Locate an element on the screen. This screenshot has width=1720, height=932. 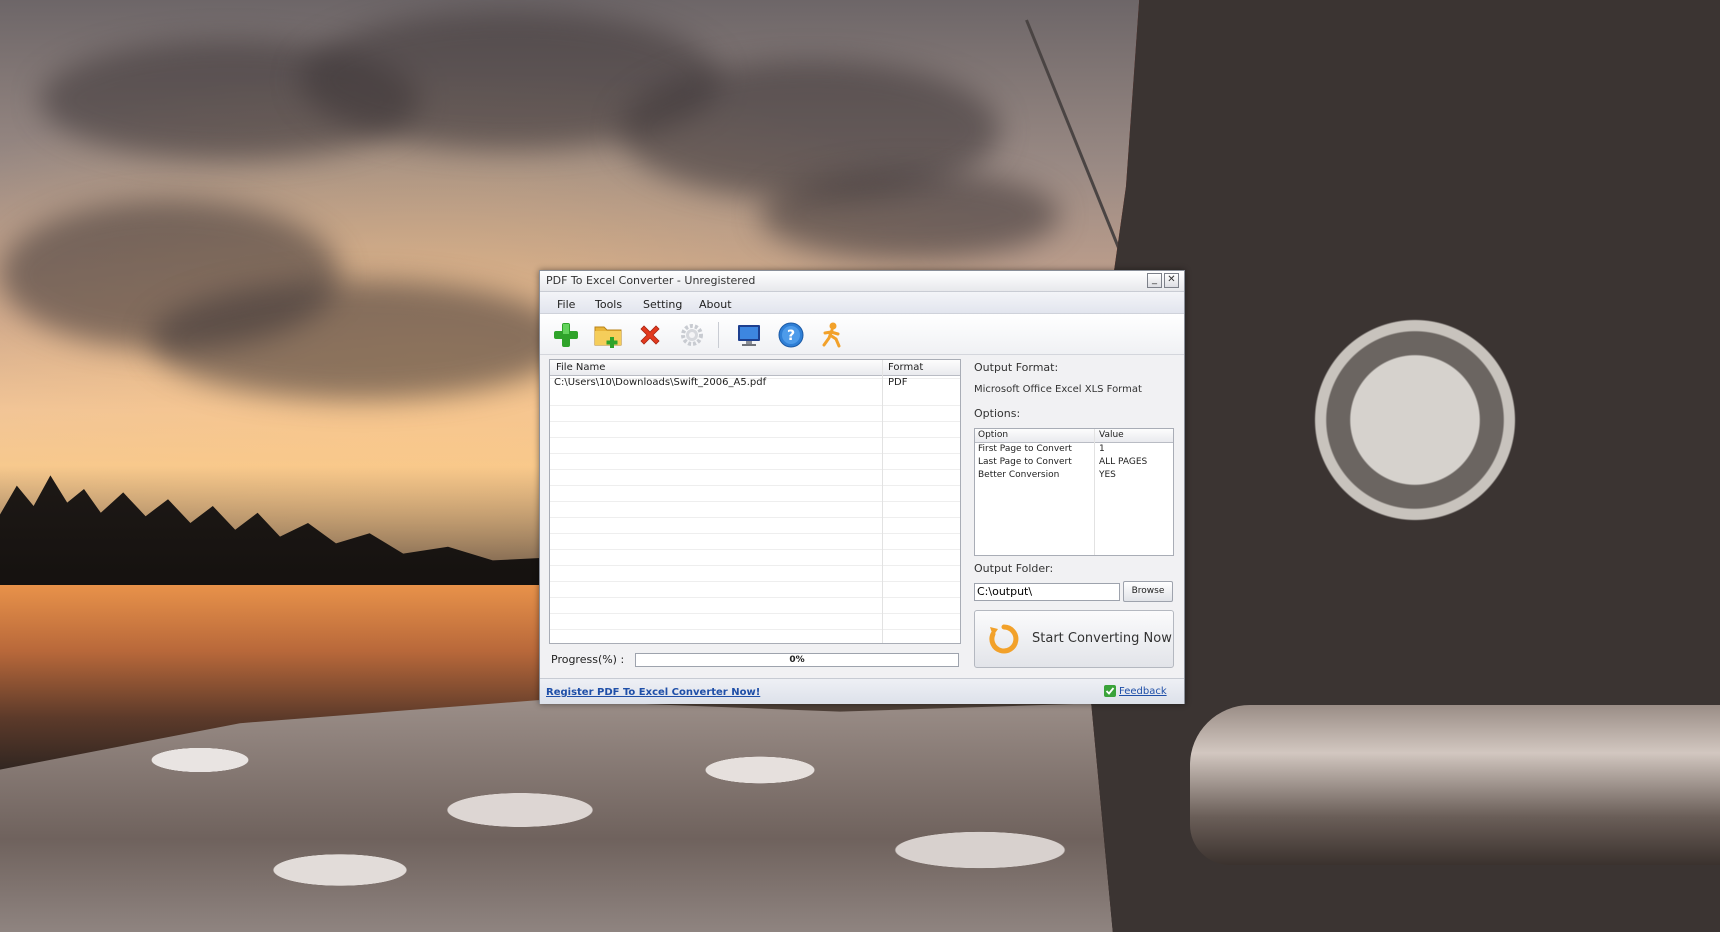
menu-file: File is located at coordinates (566, 304).